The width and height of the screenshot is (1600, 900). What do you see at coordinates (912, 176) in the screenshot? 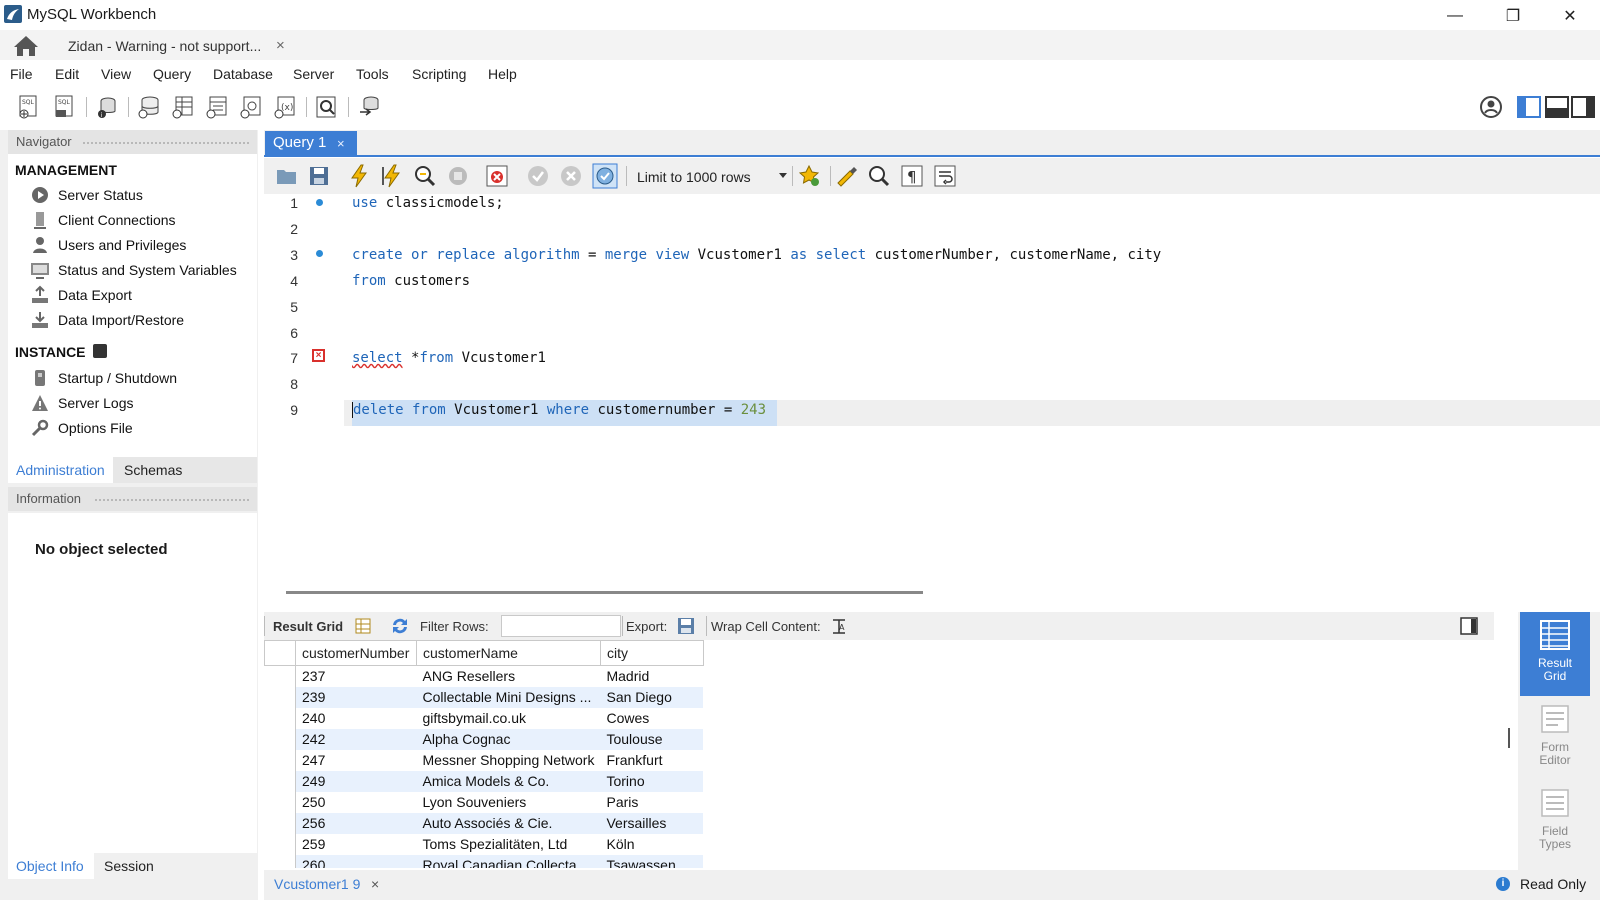
I see `invisible-chars-icon: ¶` at bounding box center [912, 176].